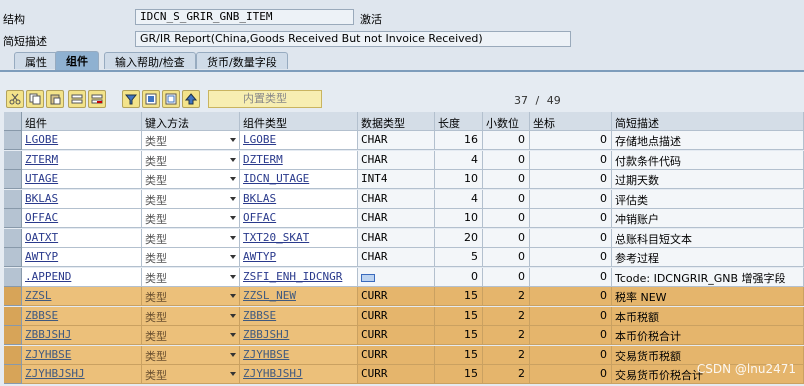 This screenshot has height=386, width=804. What do you see at coordinates (299, 199) in the screenshot?
I see `component-type-cell: BKLAS` at bounding box center [299, 199].